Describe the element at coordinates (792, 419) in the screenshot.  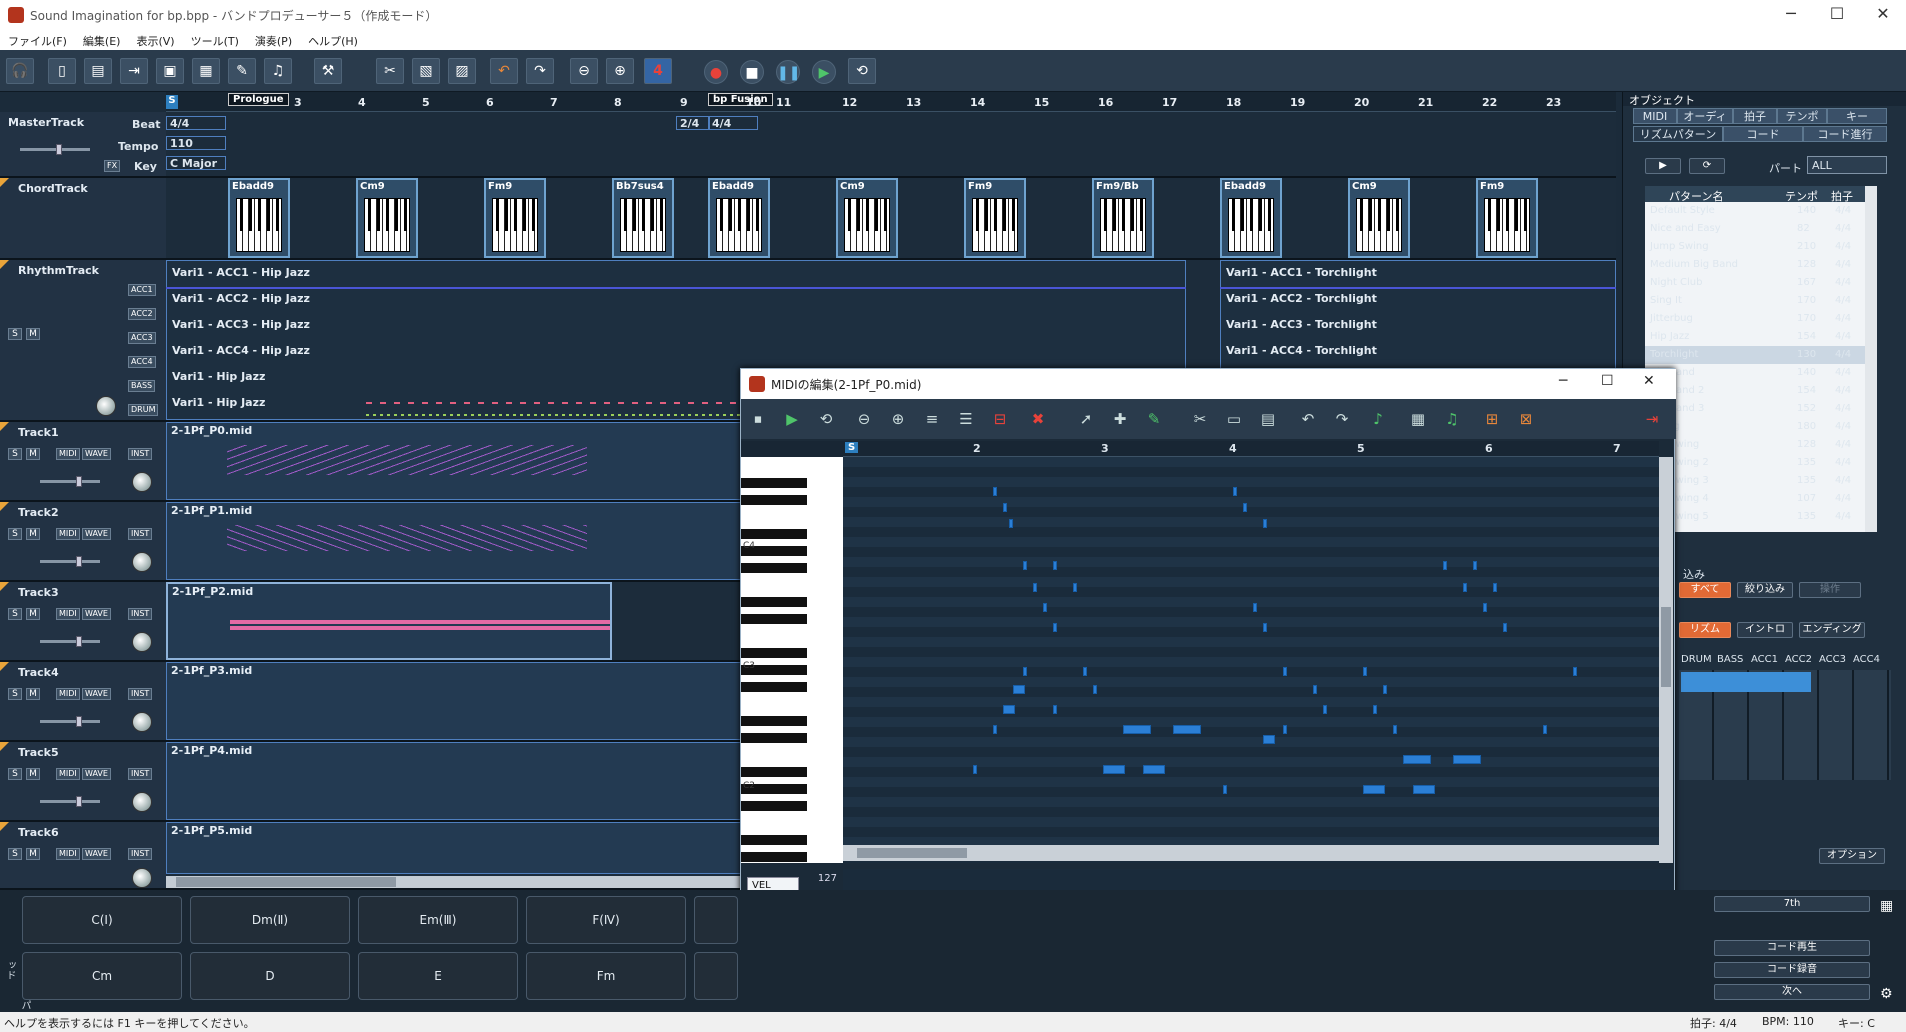
I see `play-icon: ▶` at that location.